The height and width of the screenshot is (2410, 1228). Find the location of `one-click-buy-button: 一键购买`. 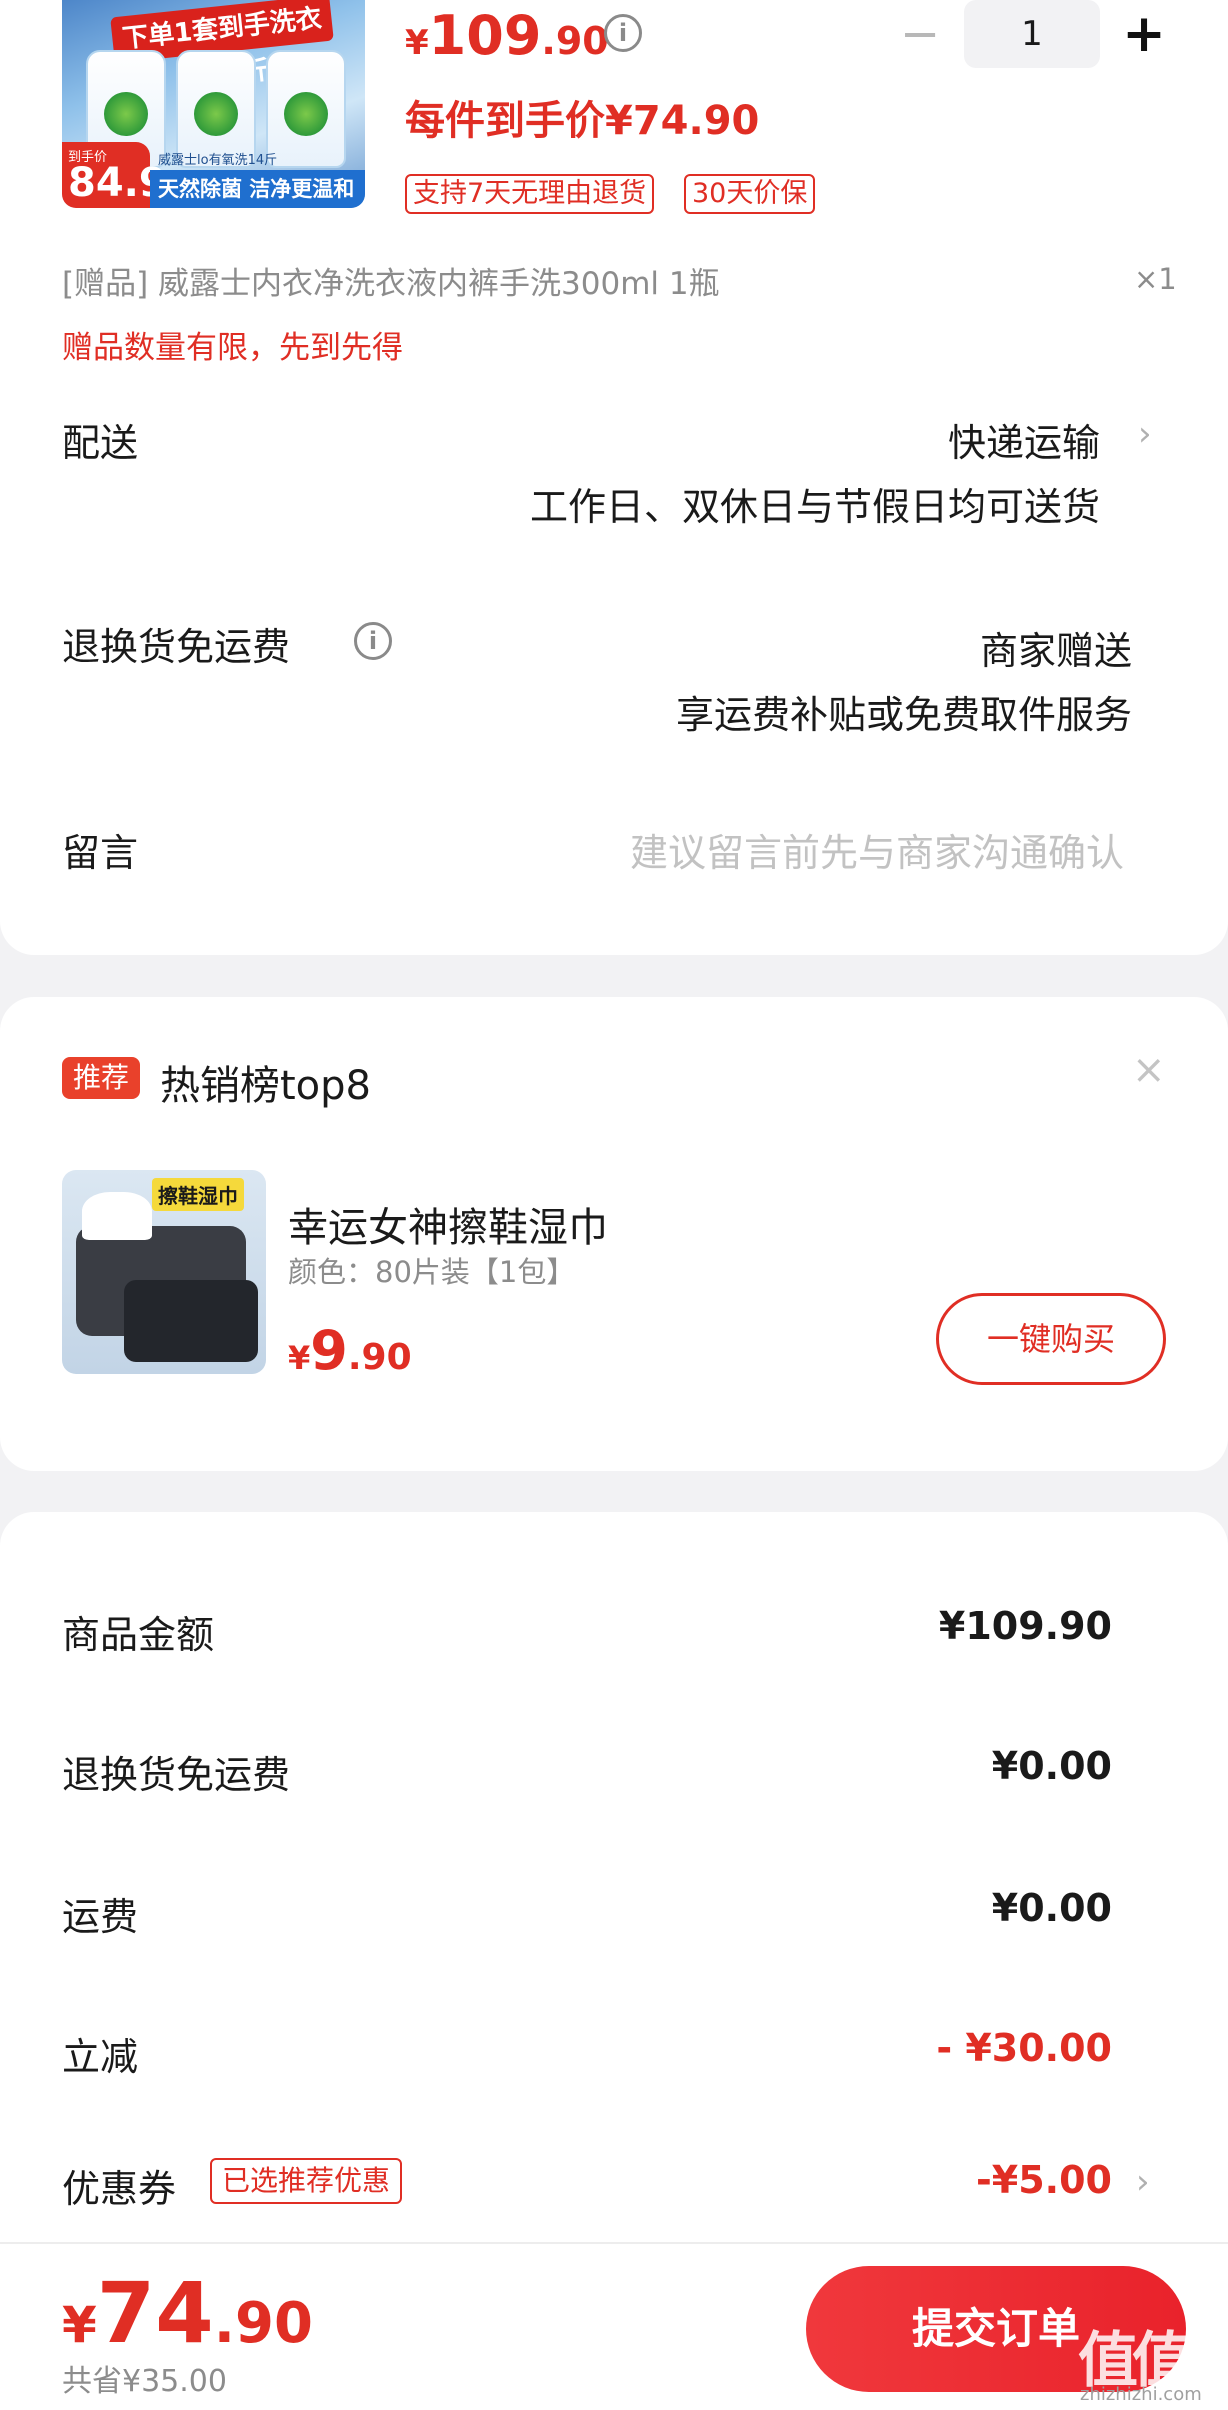

one-click-buy-button: 一键购买 is located at coordinates (1051, 1339).